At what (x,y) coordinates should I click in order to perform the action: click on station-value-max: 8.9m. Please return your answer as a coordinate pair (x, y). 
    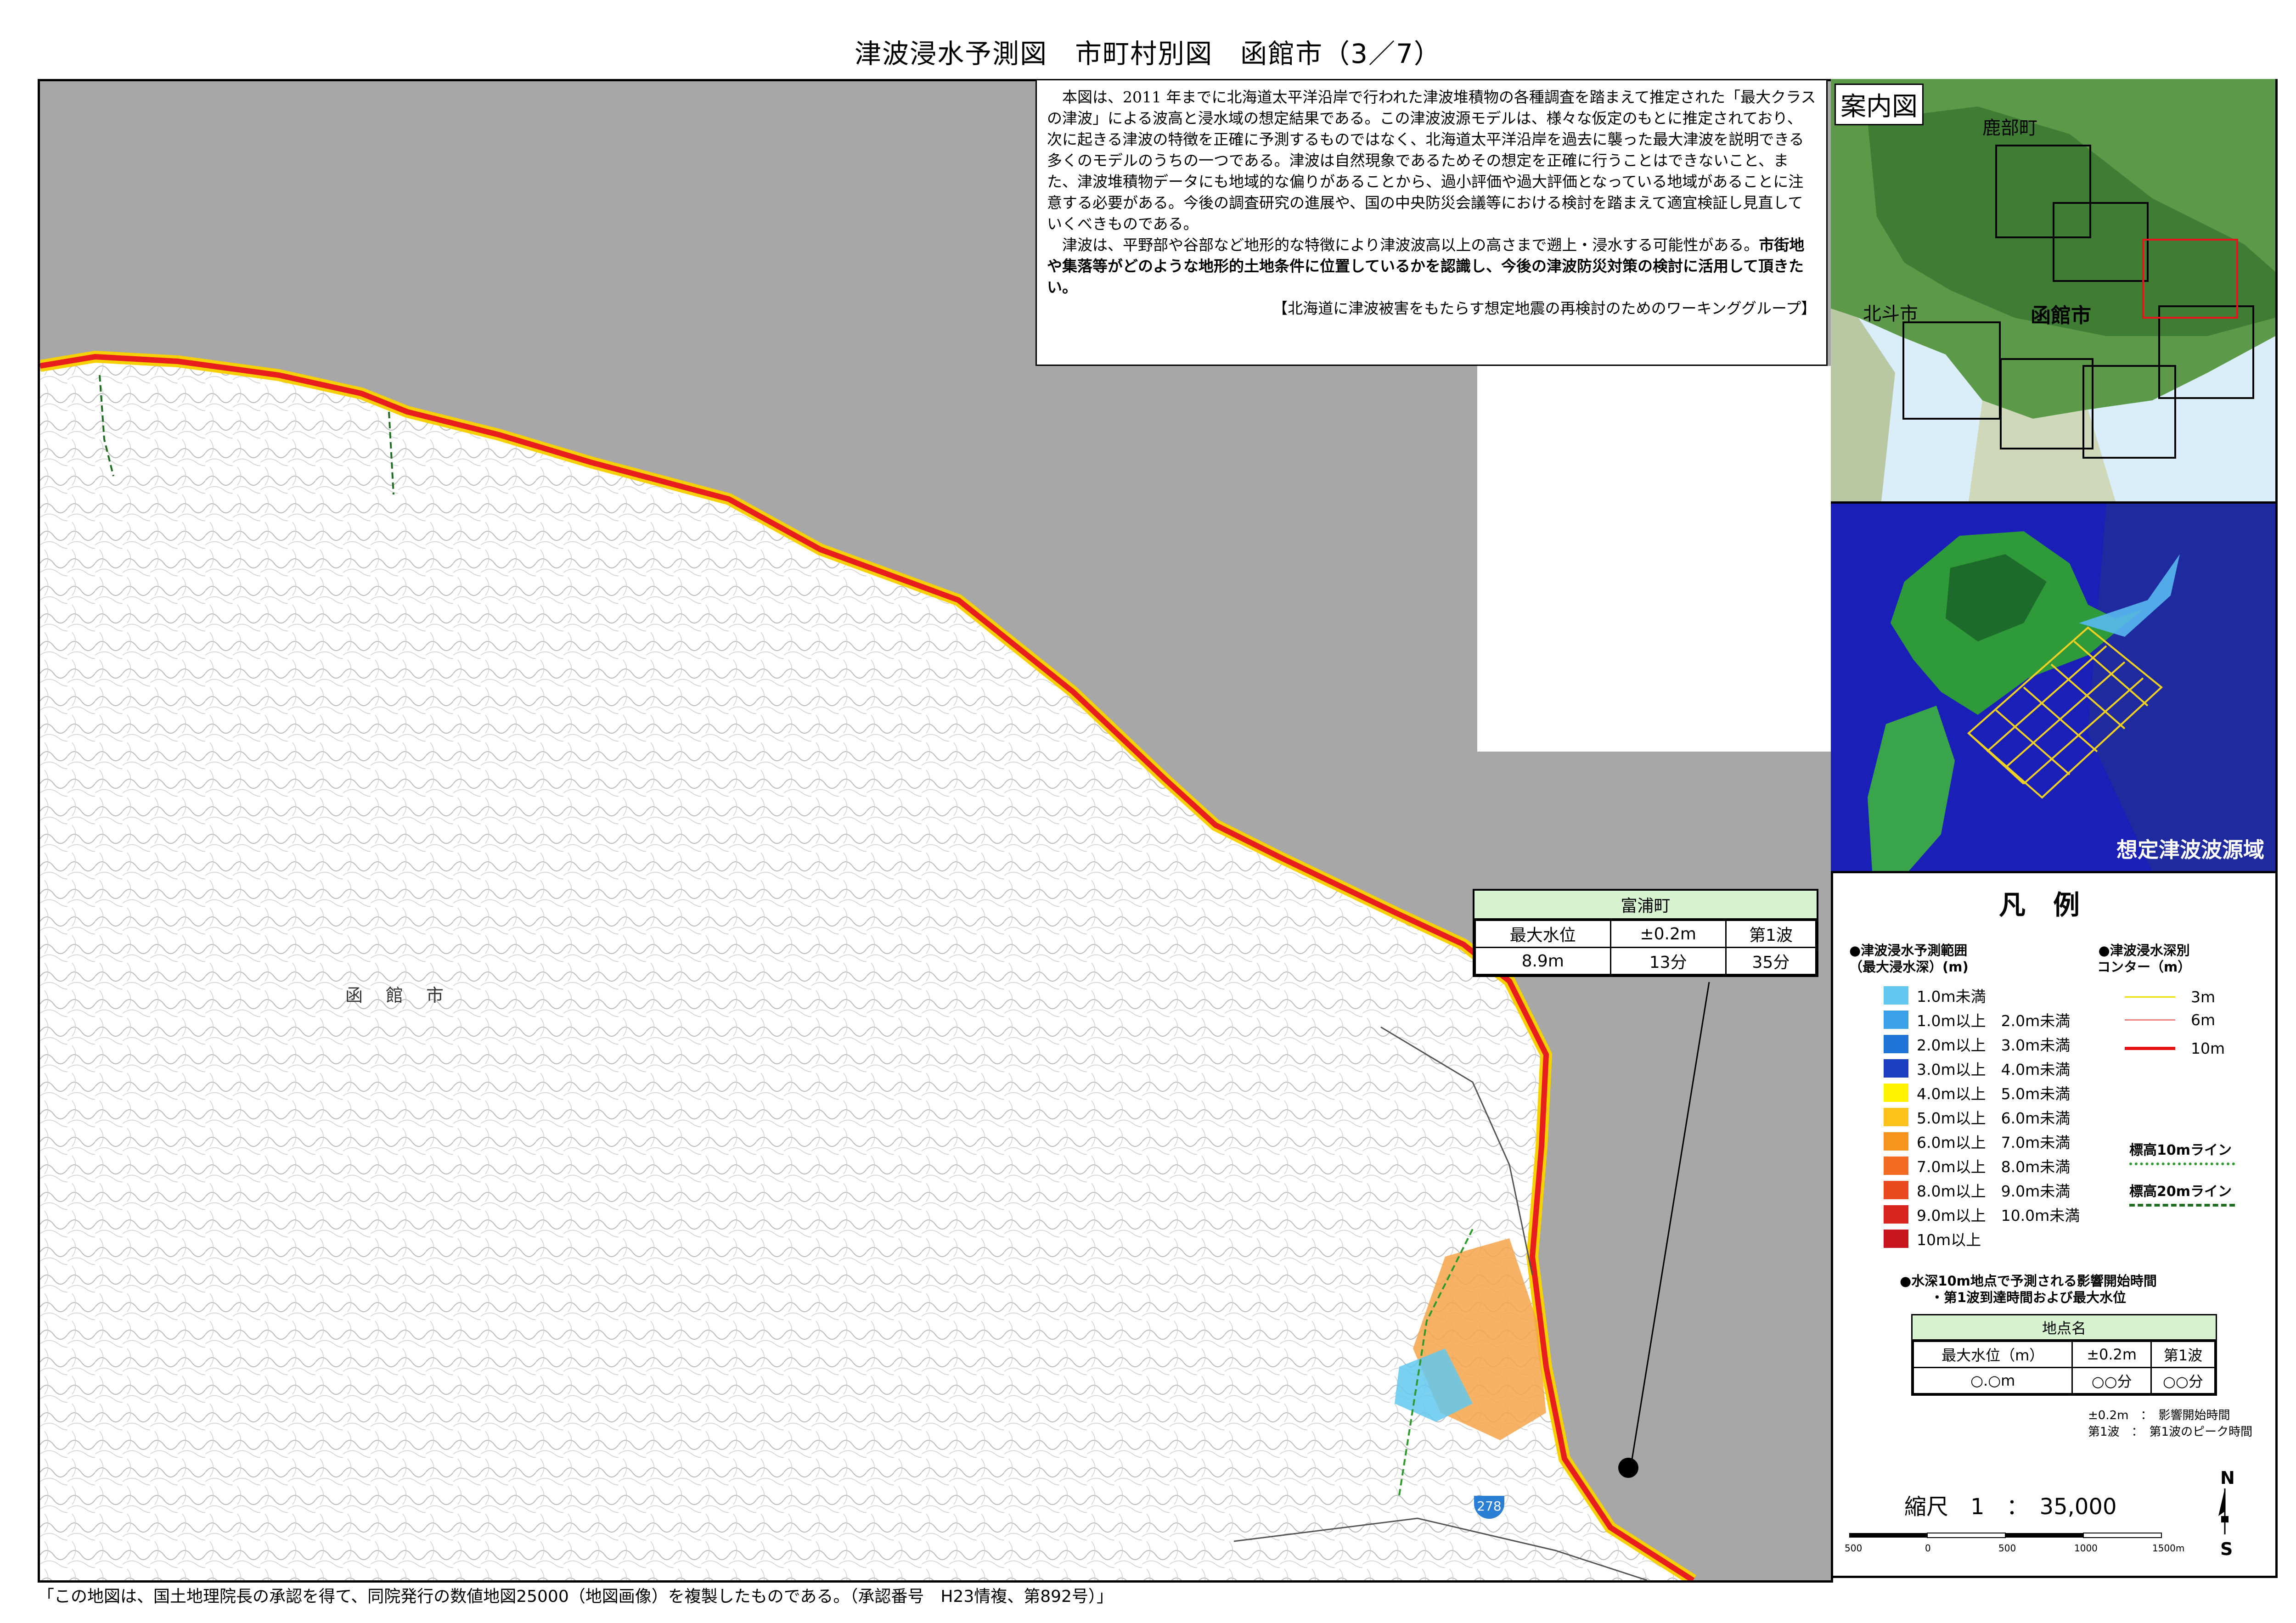
    Looking at the image, I should click on (1542, 961).